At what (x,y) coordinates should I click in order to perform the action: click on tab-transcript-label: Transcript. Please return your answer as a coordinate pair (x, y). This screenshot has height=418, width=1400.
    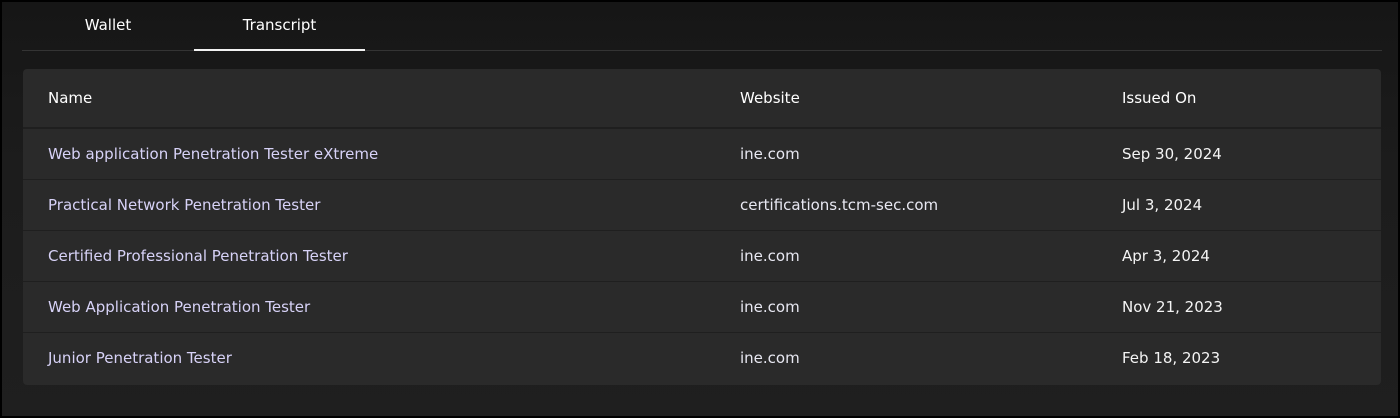
    Looking at the image, I should click on (279, 24).